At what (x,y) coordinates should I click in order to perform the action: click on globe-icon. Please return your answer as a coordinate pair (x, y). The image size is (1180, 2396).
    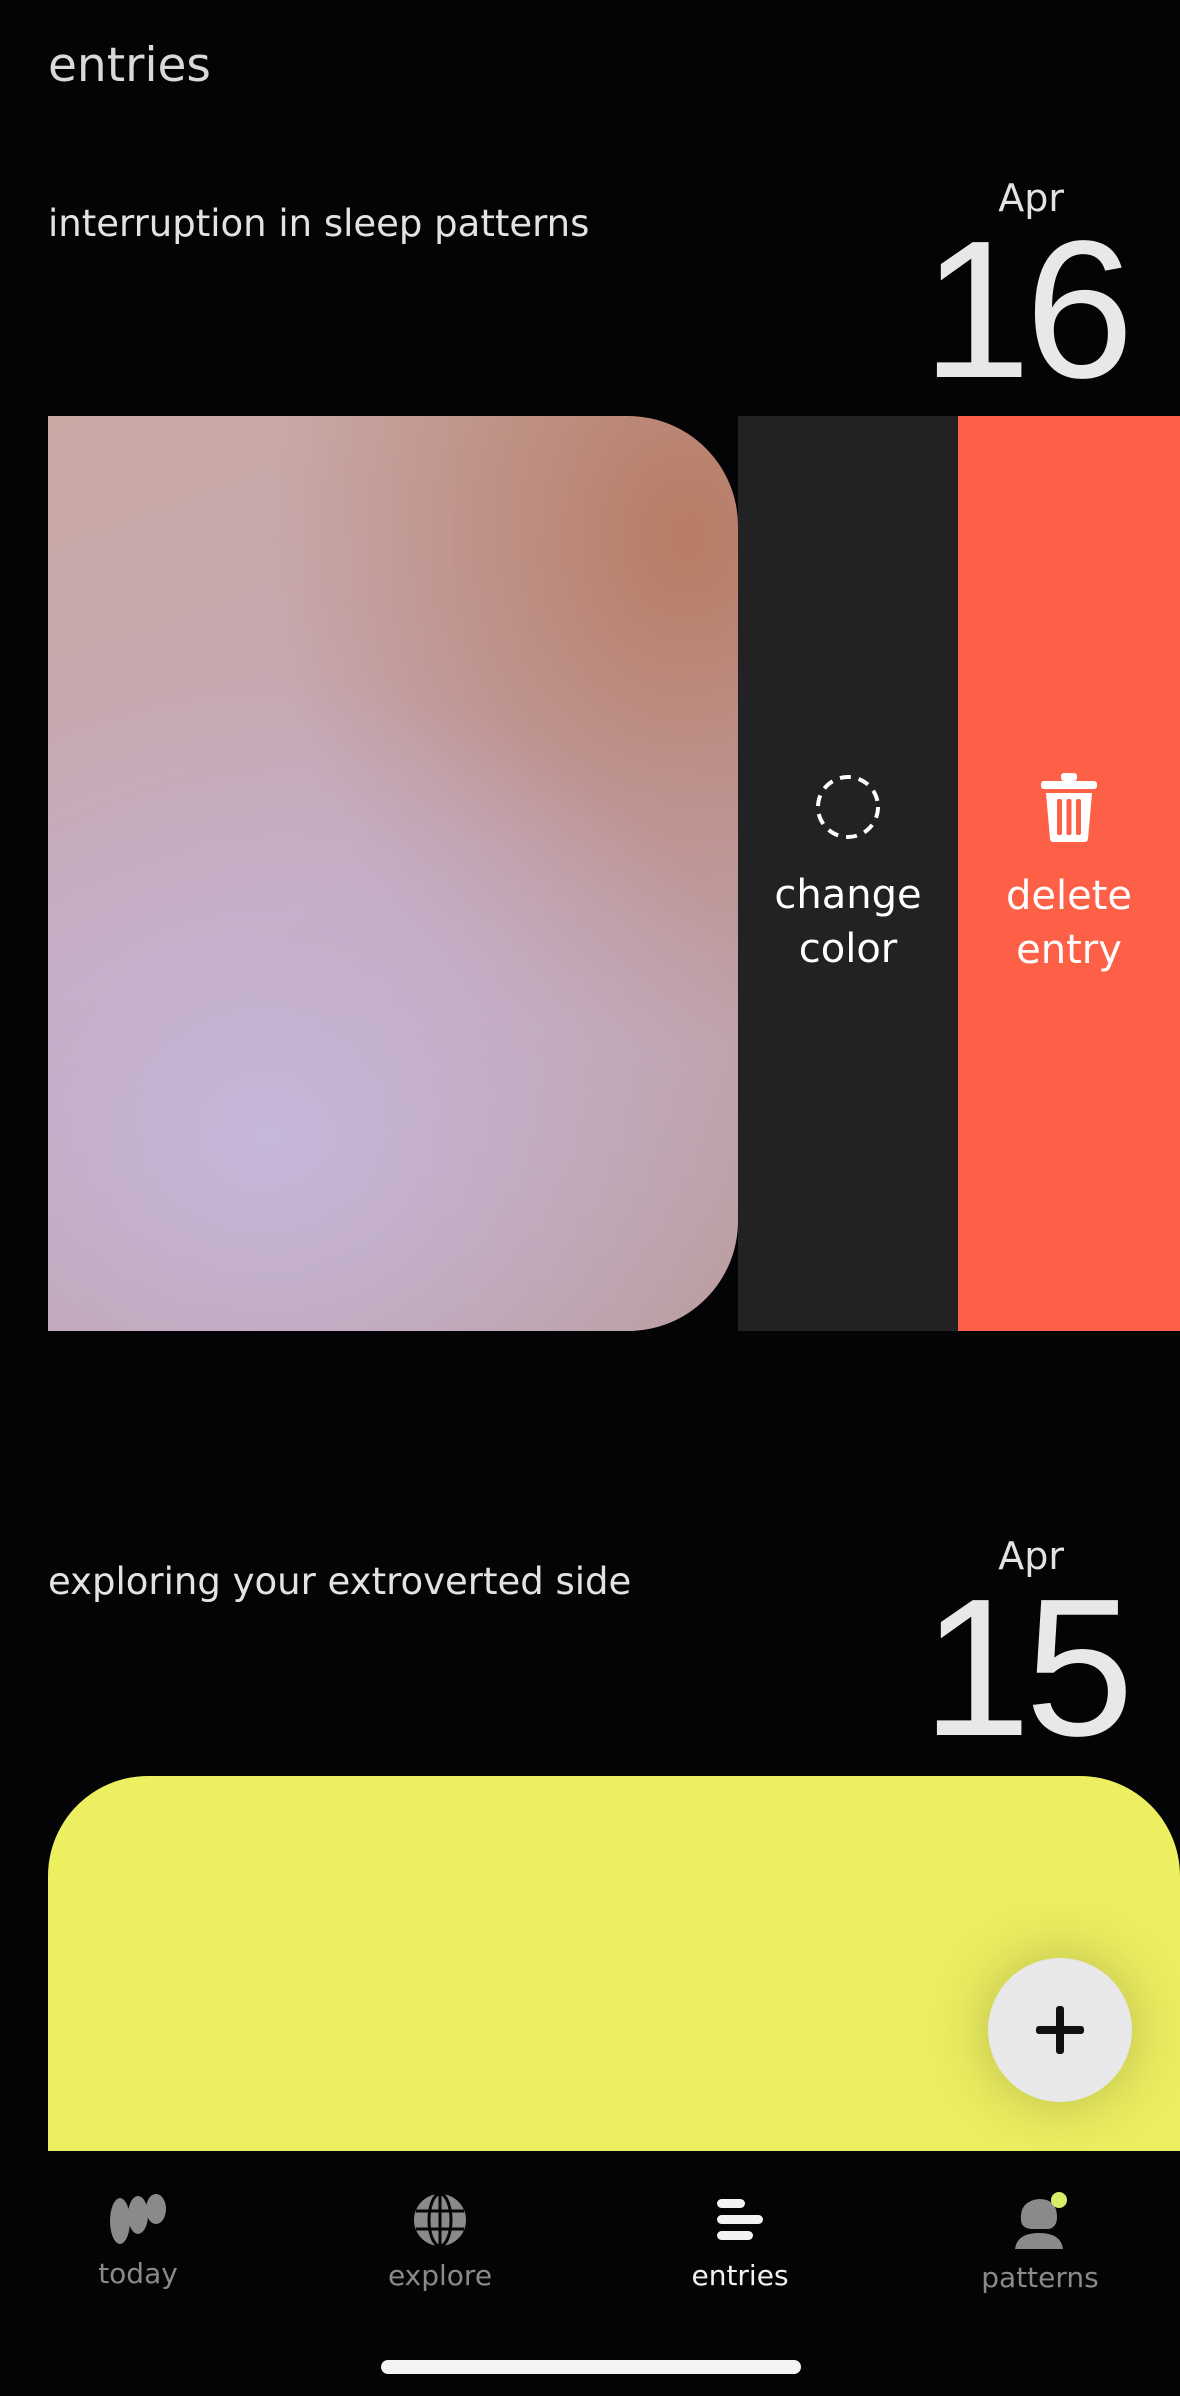
    Looking at the image, I should click on (440, 2220).